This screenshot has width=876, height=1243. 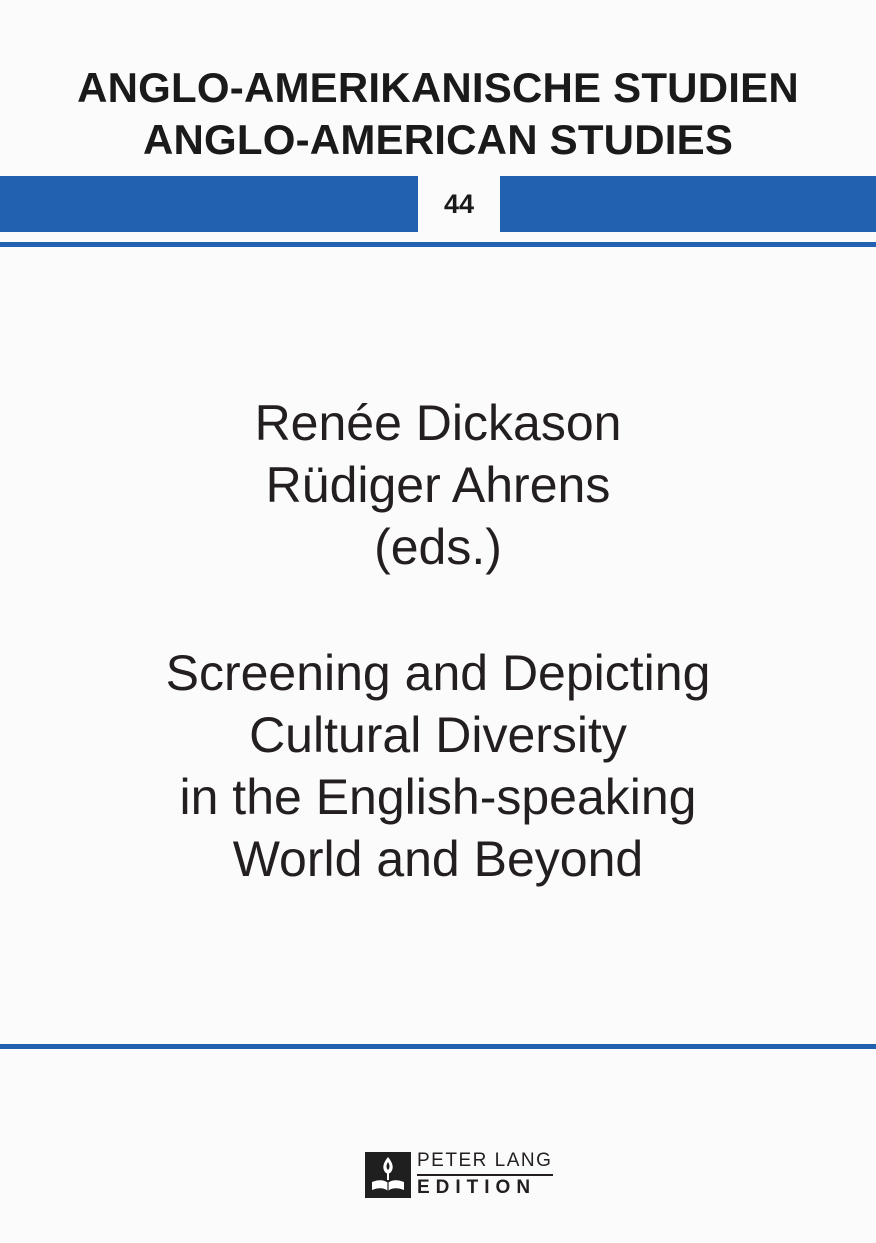 What do you see at coordinates (438, 797) in the screenshot?
I see `book-title-line: in the English-speaking` at bounding box center [438, 797].